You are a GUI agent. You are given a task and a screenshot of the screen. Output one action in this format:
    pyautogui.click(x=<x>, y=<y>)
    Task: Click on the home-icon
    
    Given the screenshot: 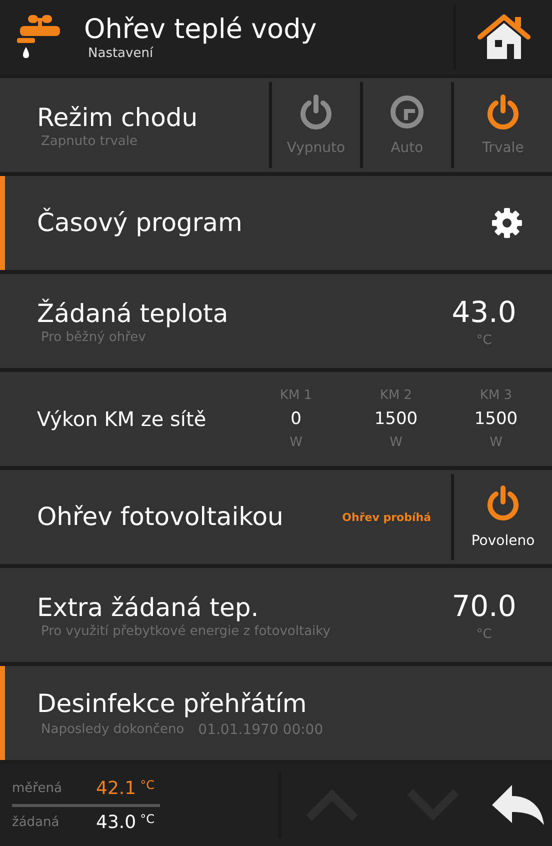 What is the action you would take?
    pyautogui.click(x=504, y=37)
    